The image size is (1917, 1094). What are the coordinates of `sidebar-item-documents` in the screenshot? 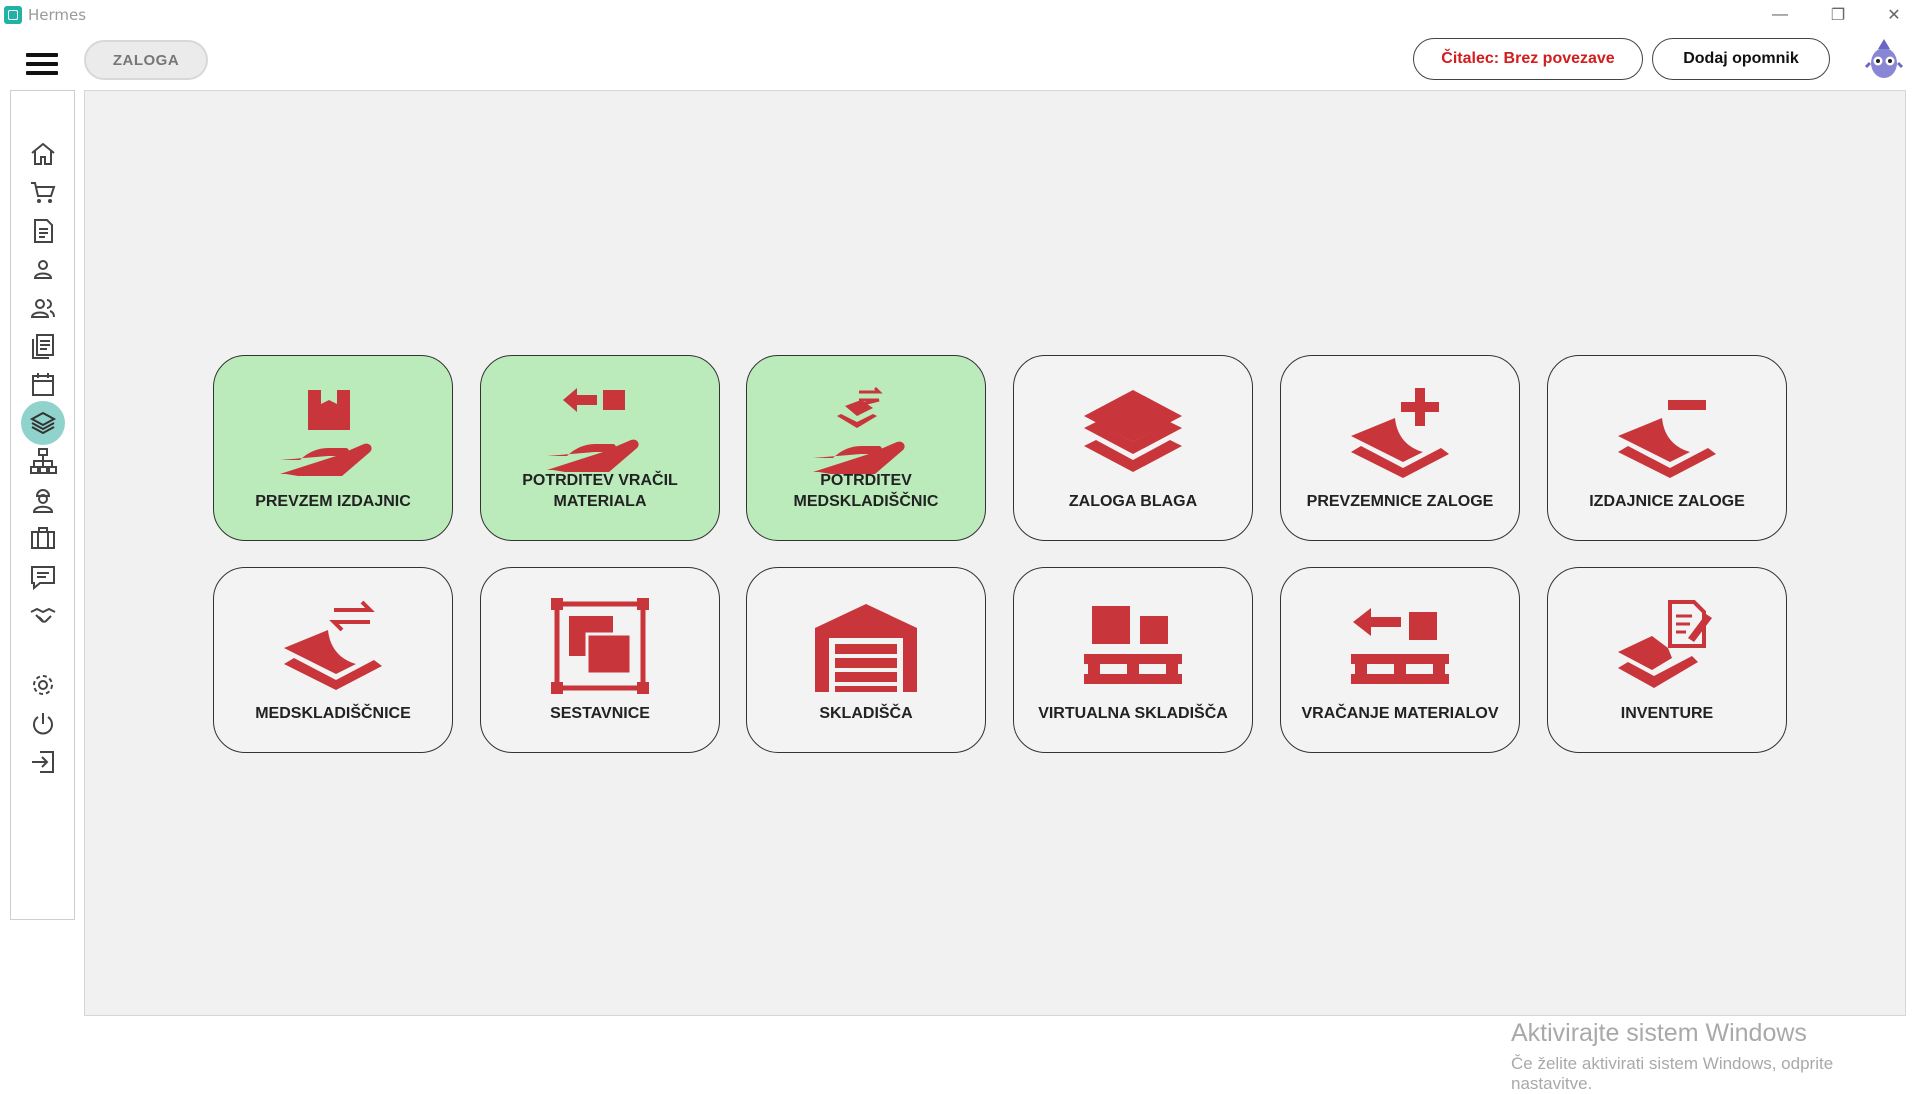 It's located at (43, 231).